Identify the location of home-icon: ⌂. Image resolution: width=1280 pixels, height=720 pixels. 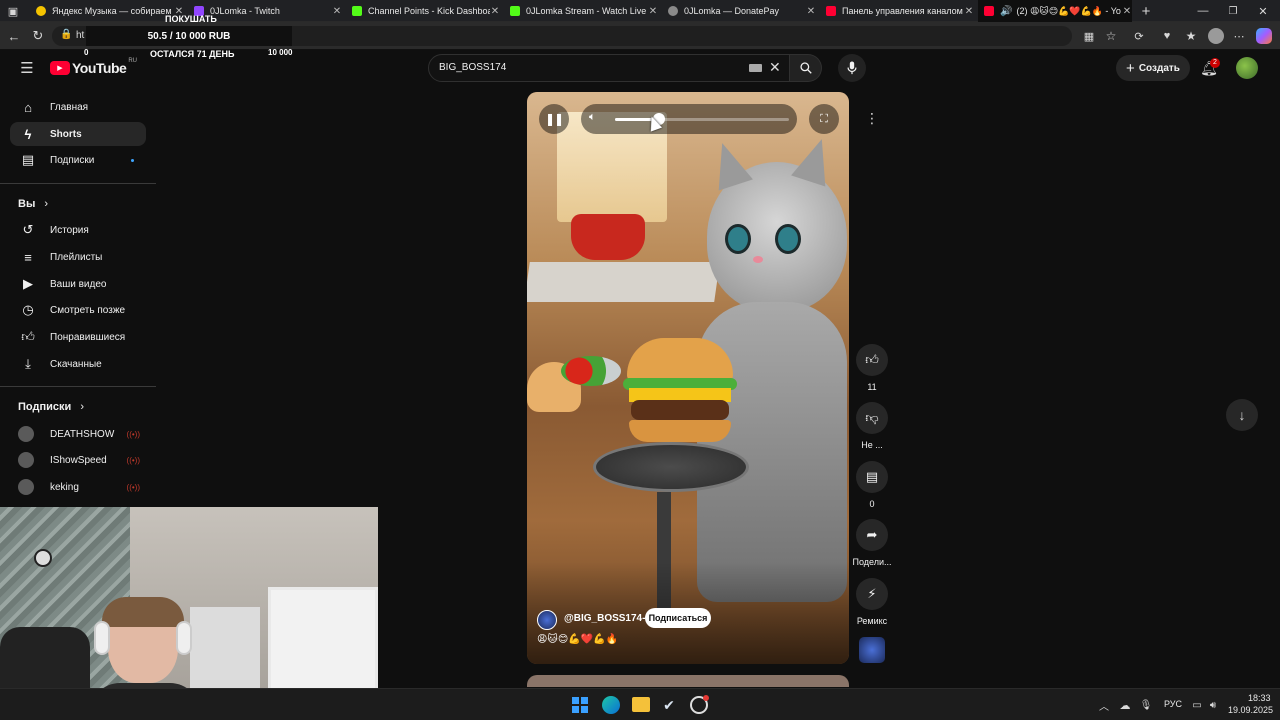
(28, 107).